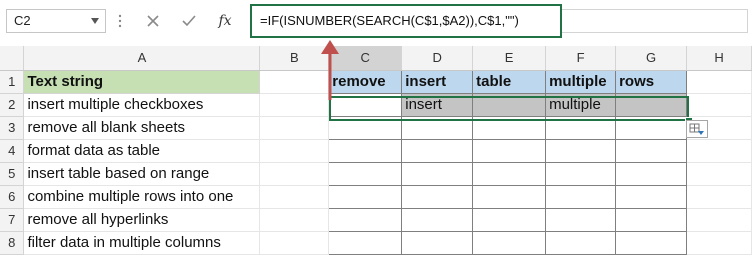 This screenshot has width=752, height=263. I want to click on cell-b3, so click(294, 128).